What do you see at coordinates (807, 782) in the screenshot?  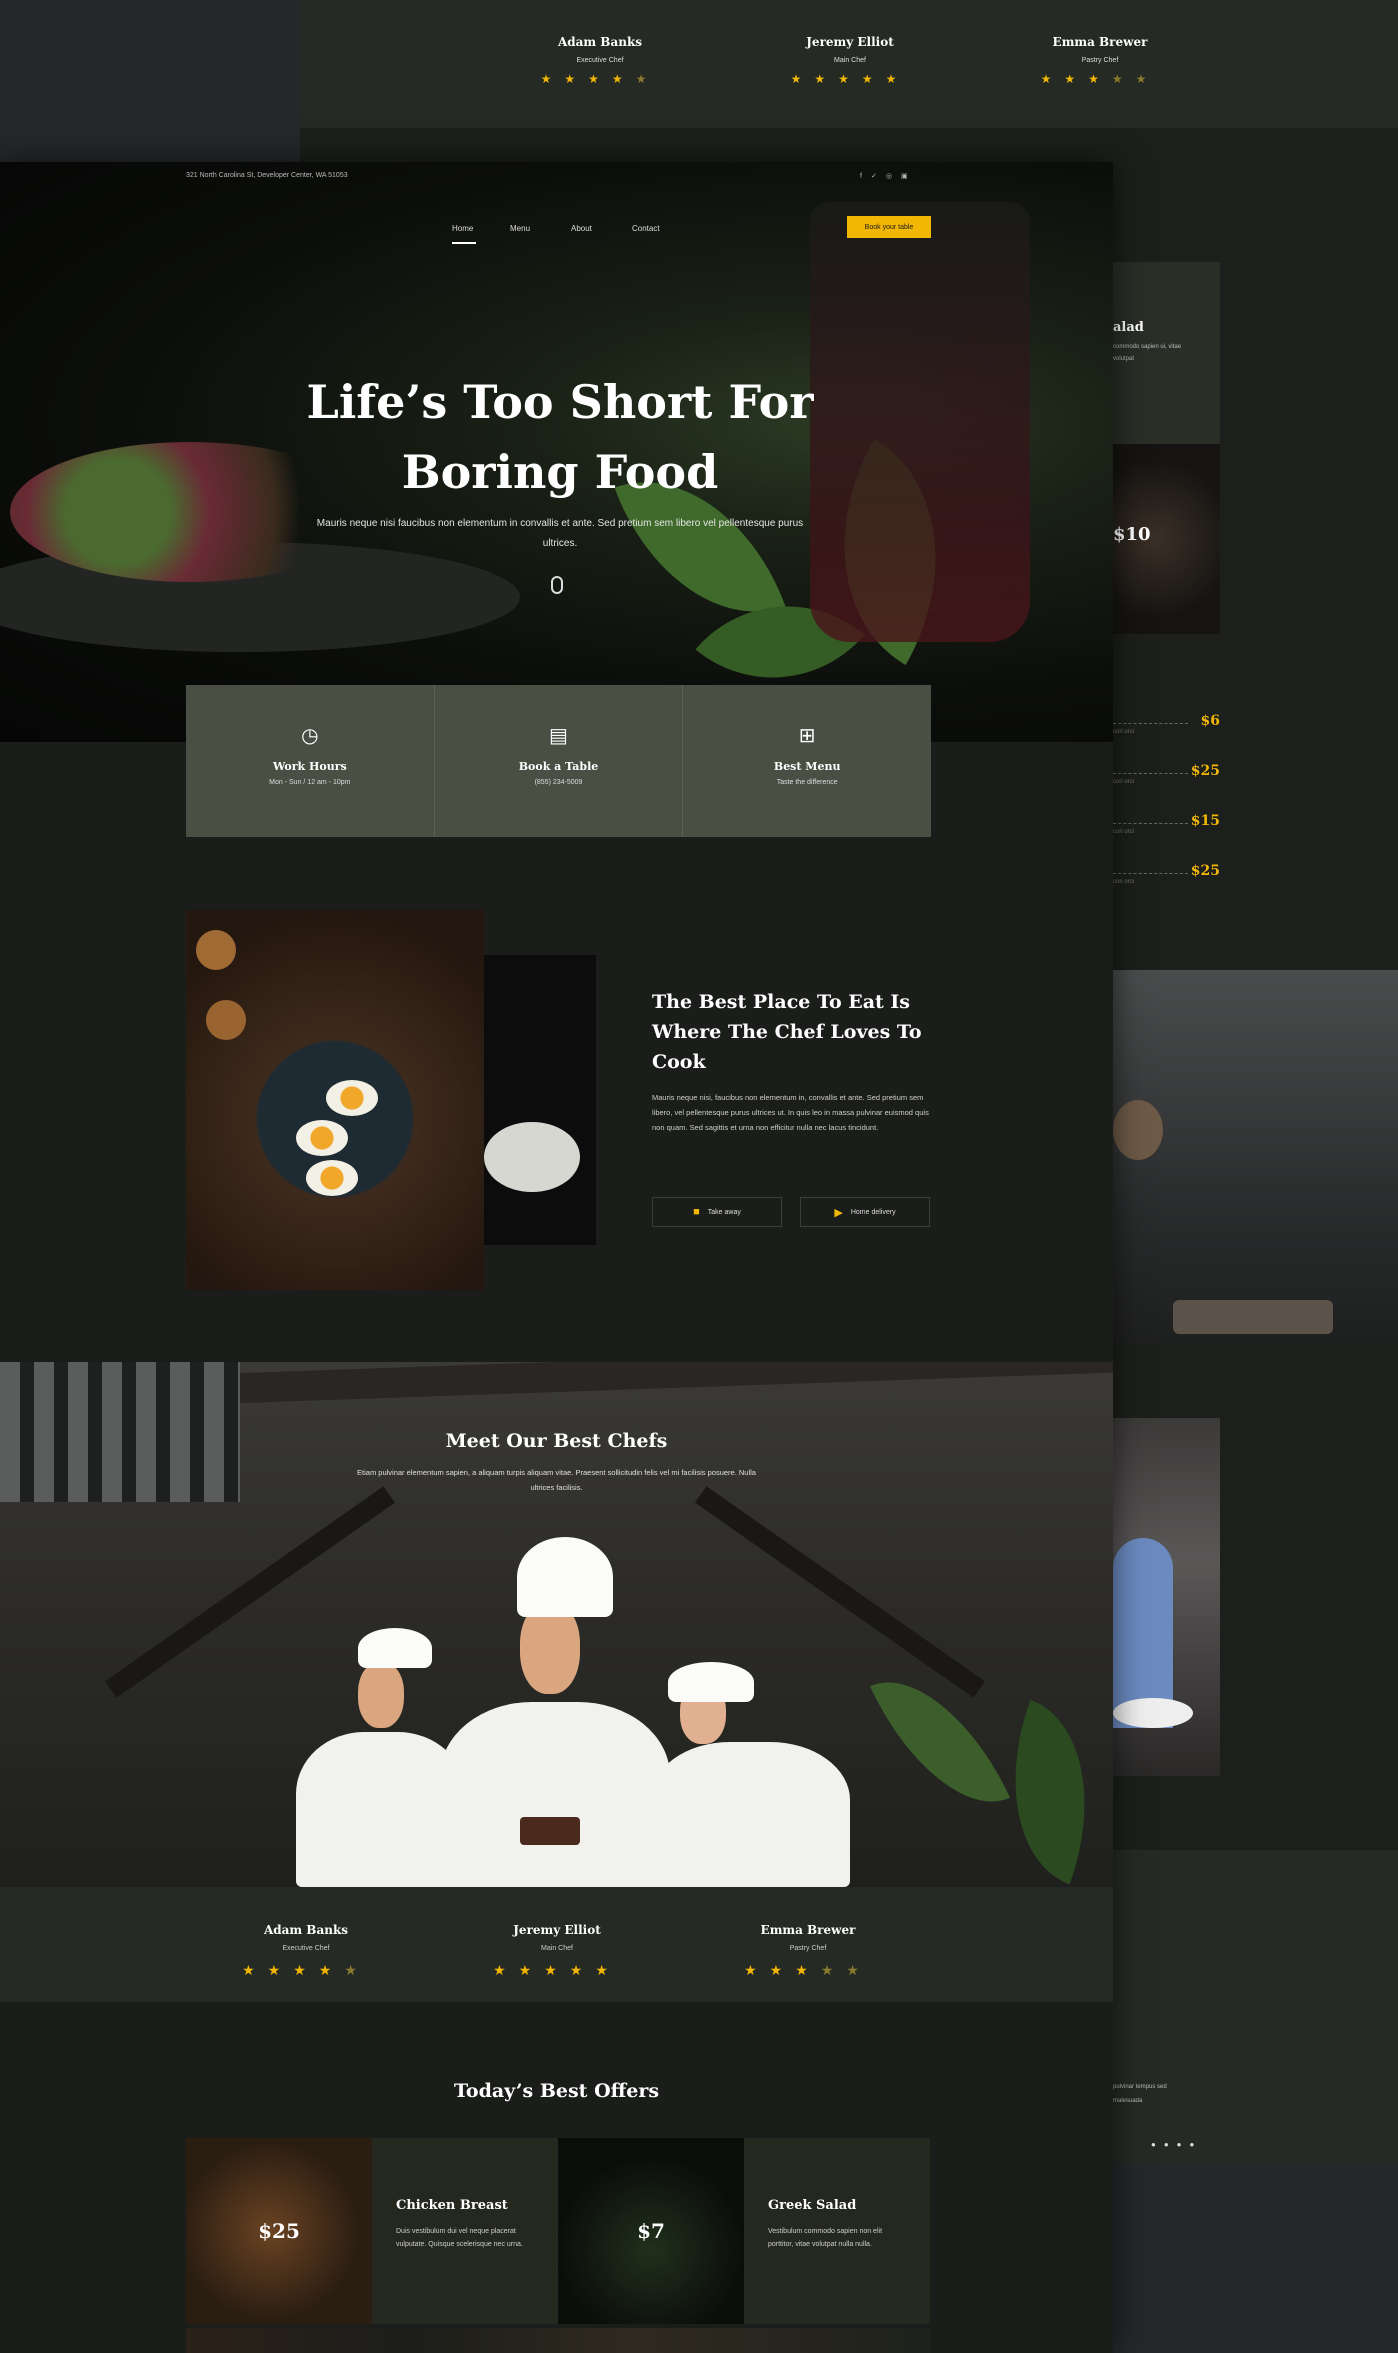 I see `info-sub: Taste the difference` at bounding box center [807, 782].